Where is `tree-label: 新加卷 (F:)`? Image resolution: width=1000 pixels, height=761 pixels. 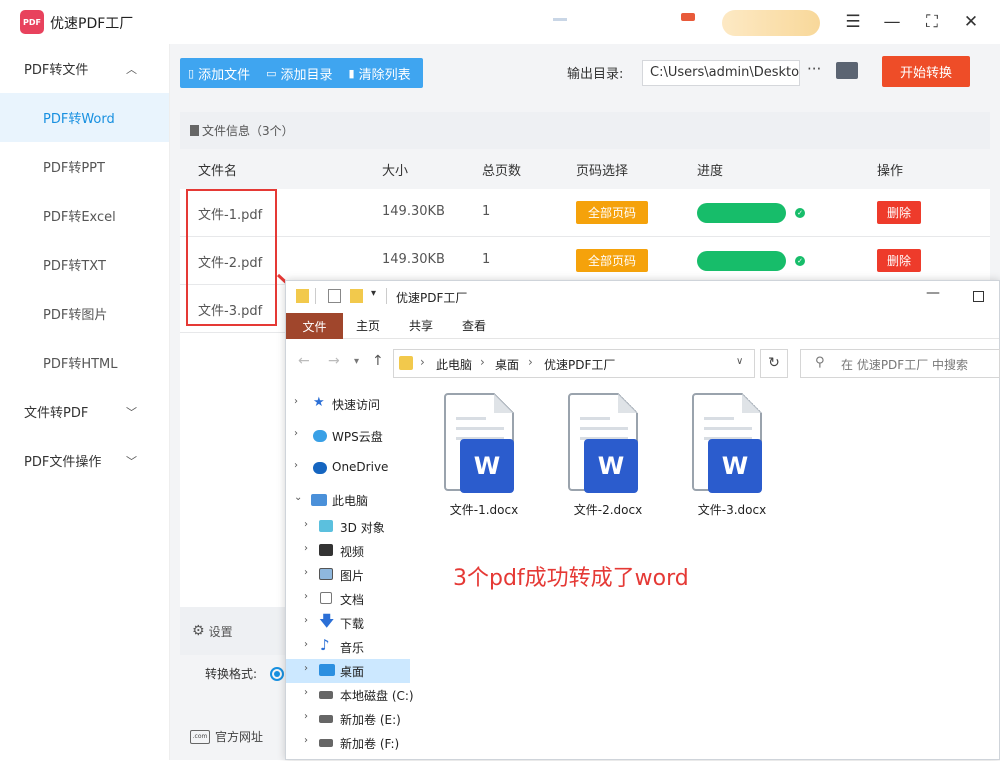 tree-label: 新加卷 (F:) is located at coordinates (370, 744).